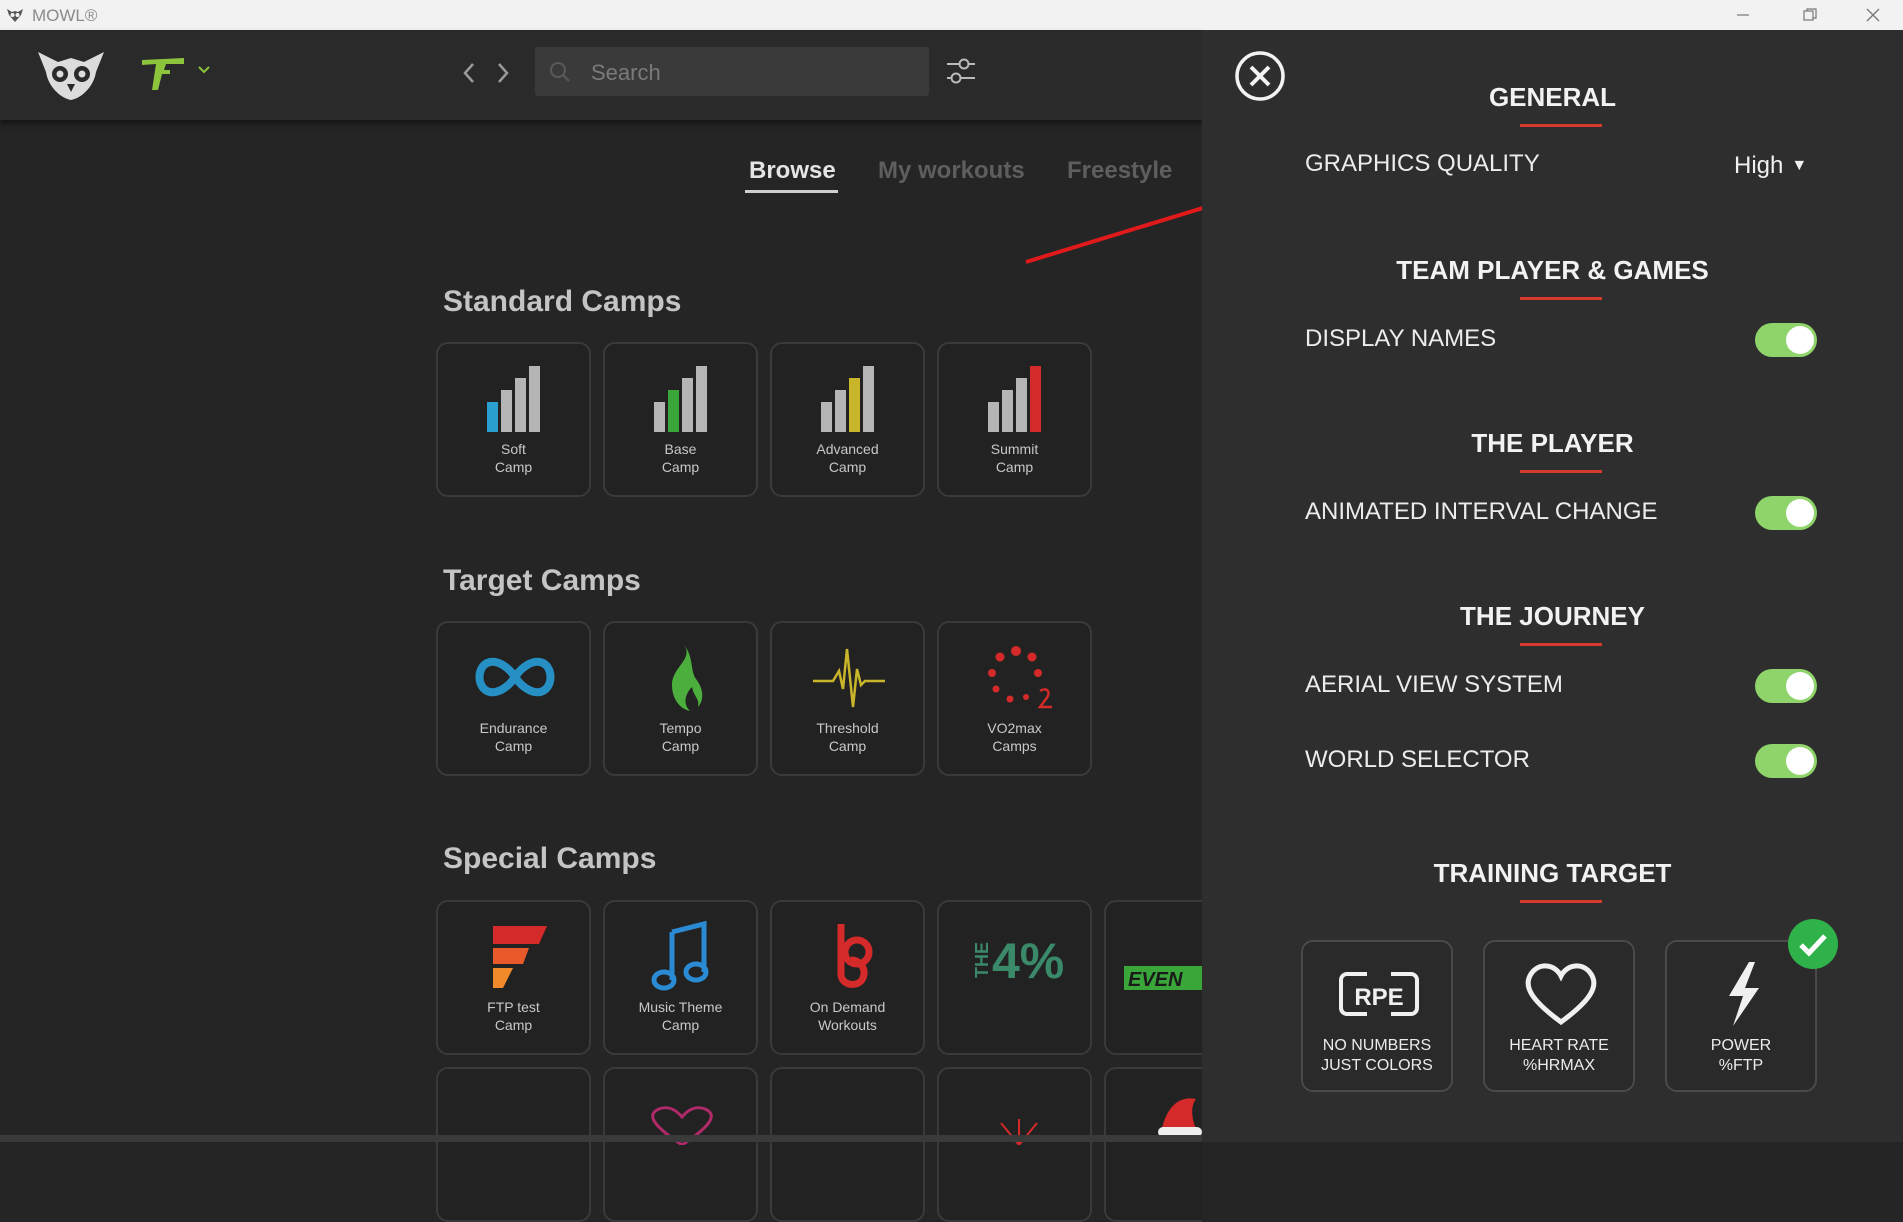 Image resolution: width=1903 pixels, height=1222 pixels. What do you see at coordinates (680, 1016) in the screenshot?
I see `card-label: Music Theme Camp` at bounding box center [680, 1016].